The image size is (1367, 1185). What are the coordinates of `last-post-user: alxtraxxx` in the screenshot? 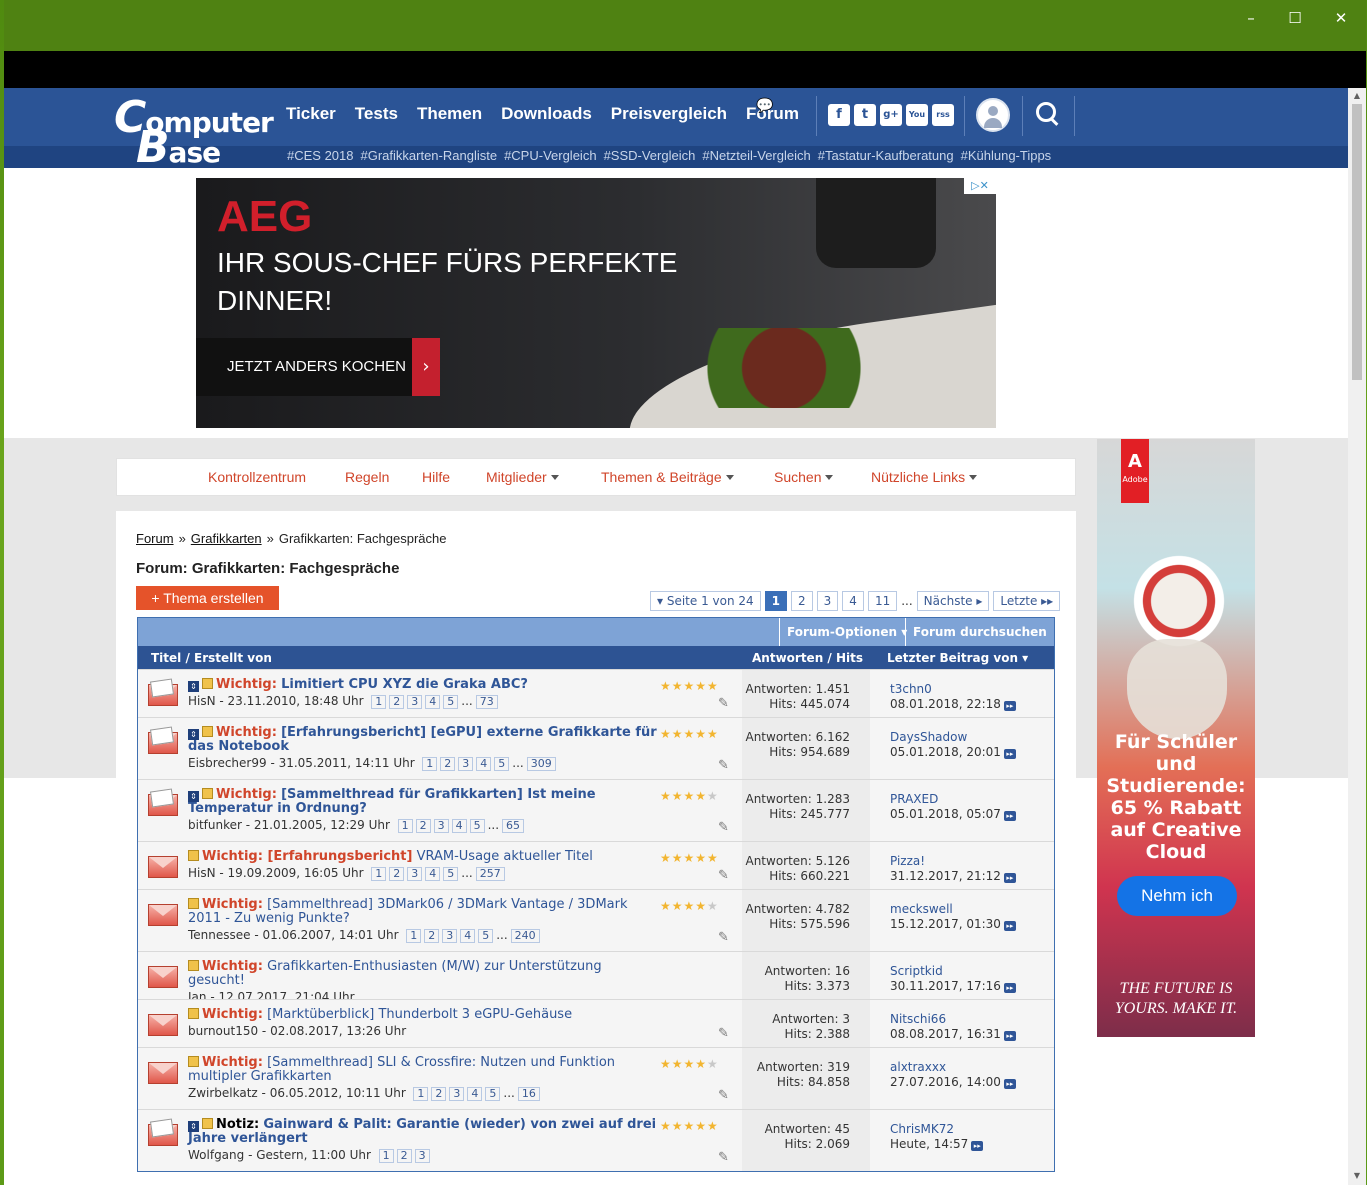 It's located at (918, 1067).